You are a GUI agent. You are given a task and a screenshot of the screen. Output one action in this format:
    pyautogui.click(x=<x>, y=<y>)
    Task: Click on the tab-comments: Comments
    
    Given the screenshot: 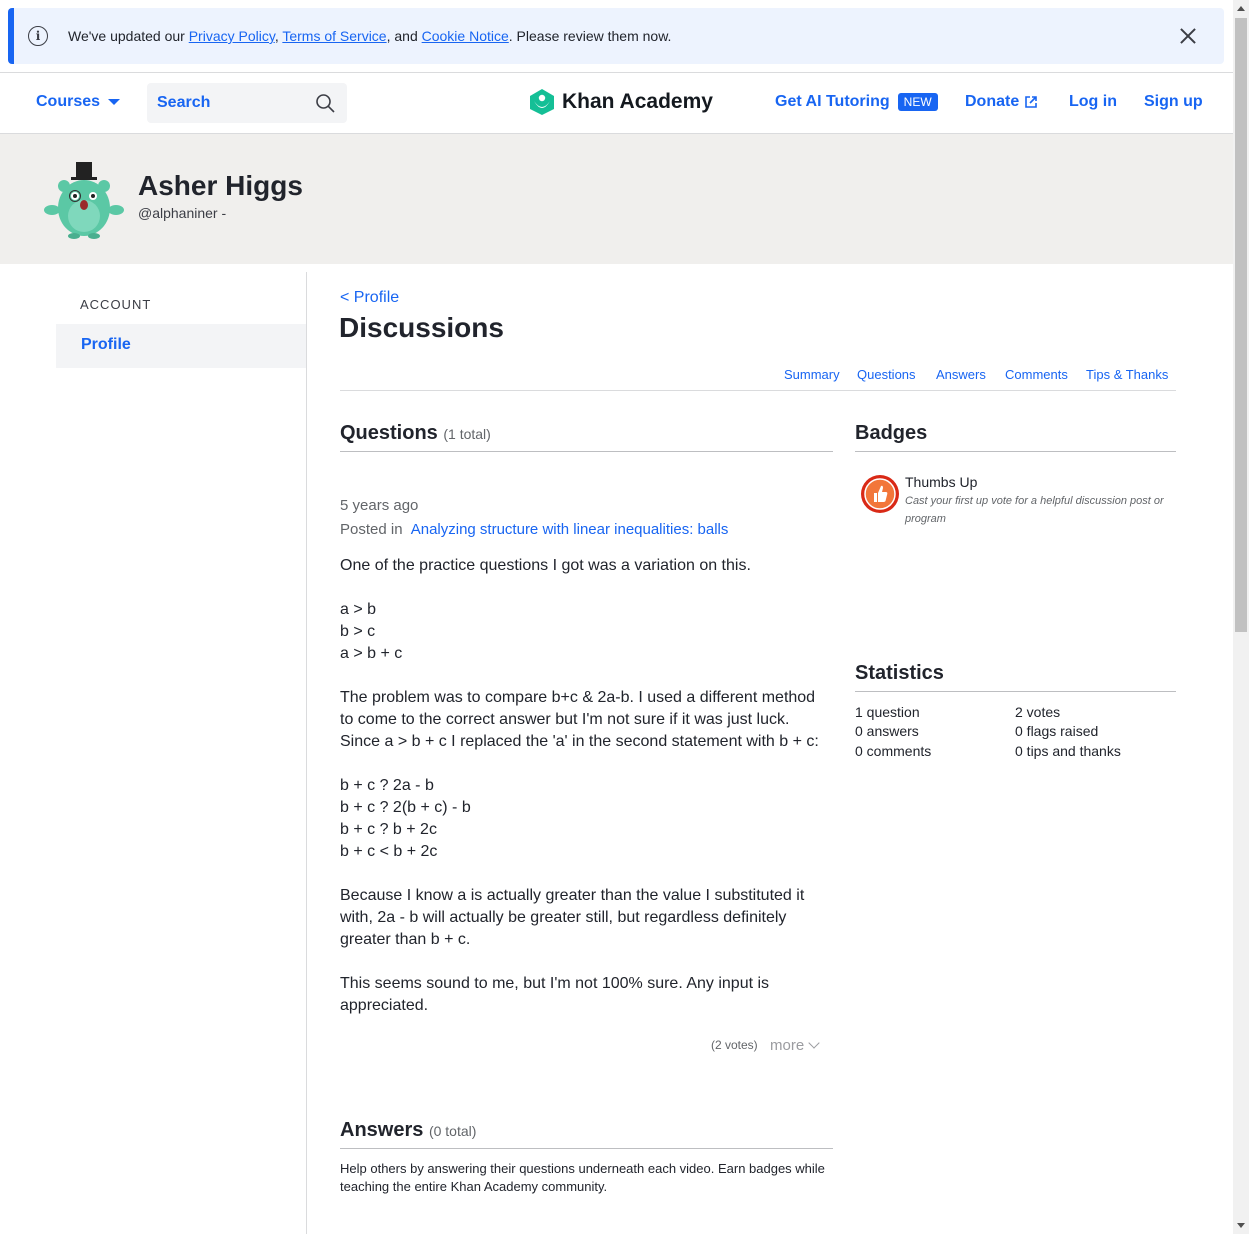 What is the action you would take?
    pyautogui.click(x=1036, y=374)
    